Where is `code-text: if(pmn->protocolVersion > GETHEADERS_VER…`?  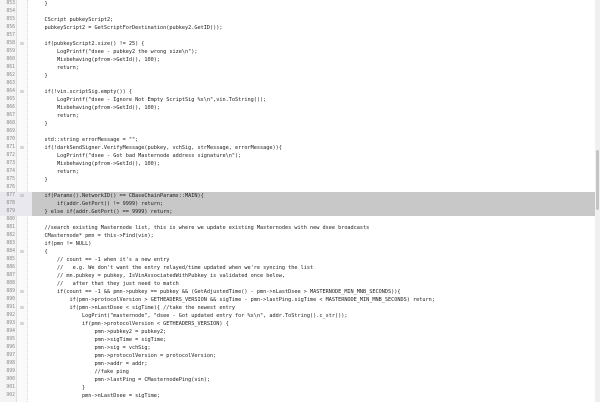
code-text: if(pmn->protocolVersion > GETHEADERS_VER… is located at coordinates (316, 300).